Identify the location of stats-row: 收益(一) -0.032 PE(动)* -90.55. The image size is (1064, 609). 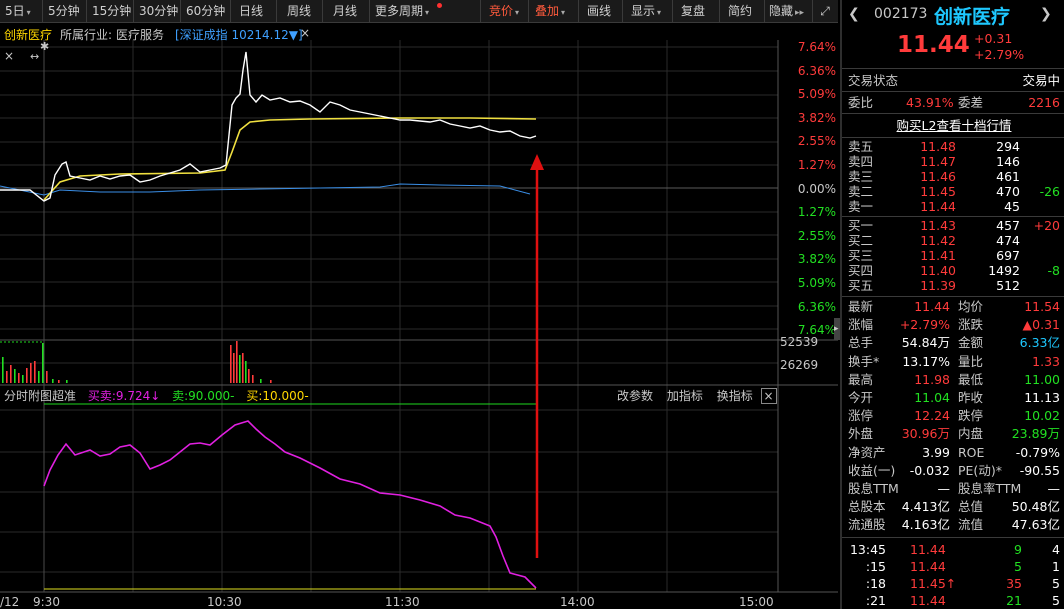
(954, 470).